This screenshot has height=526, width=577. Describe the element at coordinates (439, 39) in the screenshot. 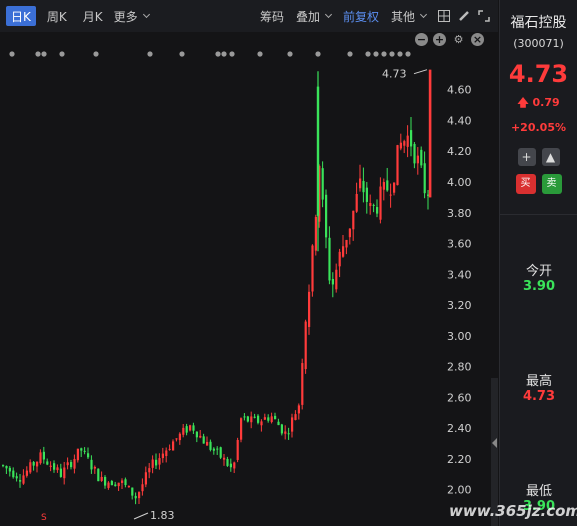

I see `zoom-in-icon: +` at that location.